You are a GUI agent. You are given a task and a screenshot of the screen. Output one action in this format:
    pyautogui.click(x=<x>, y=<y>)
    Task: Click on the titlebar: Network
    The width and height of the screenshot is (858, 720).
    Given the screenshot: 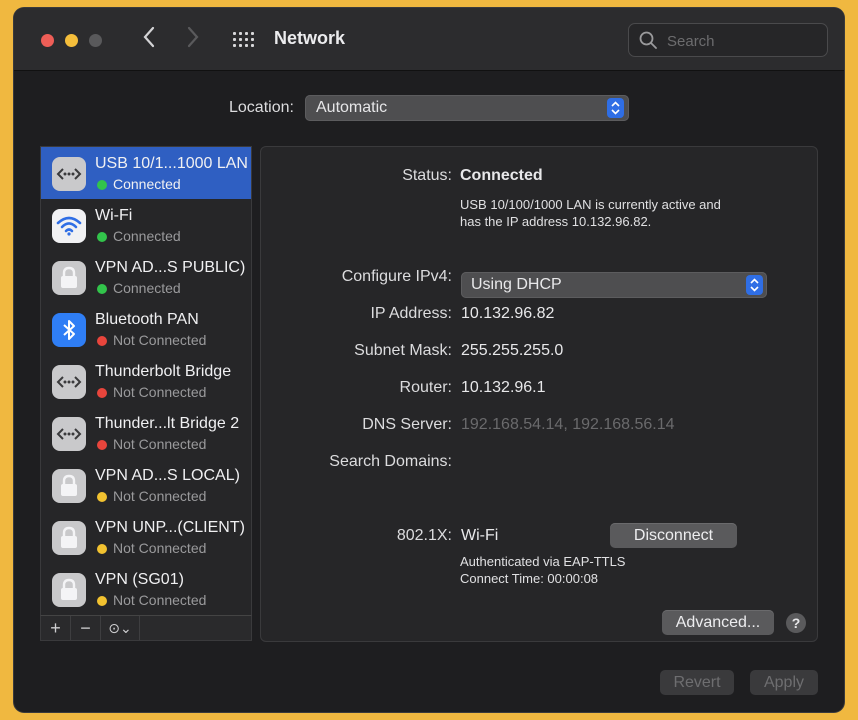 What is the action you would take?
    pyautogui.click(x=429, y=39)
    